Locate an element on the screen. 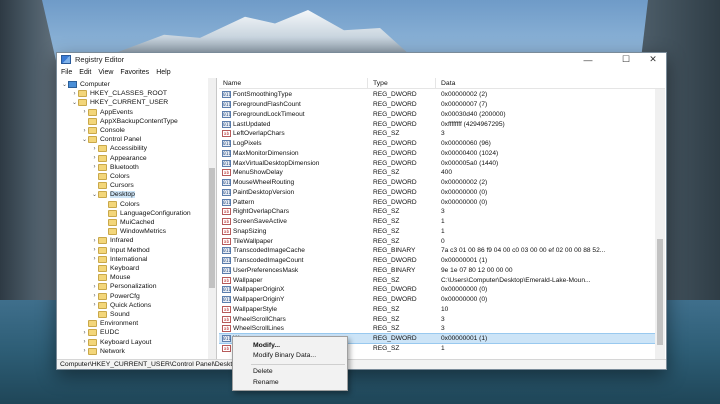 The height and width of the screenshot is (404, 720). value-row: ab MenuShowDelay REG_SZ 400 is located at coordinates (439, 173).